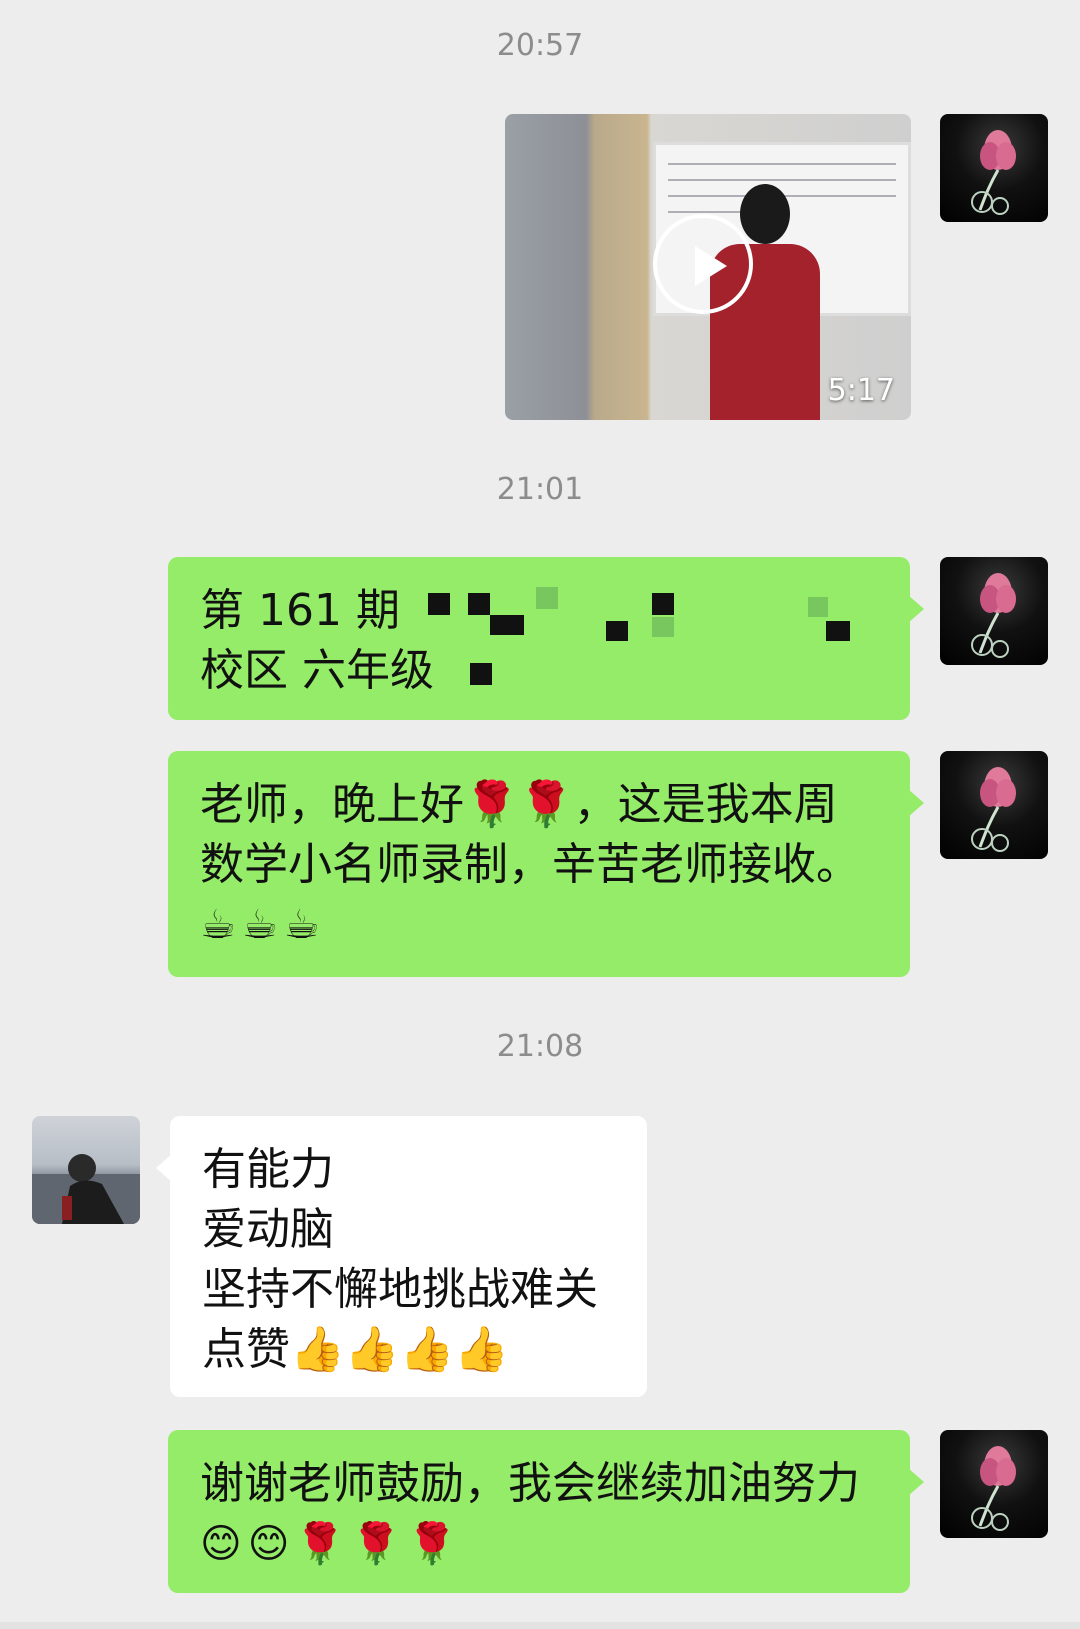 The height and width of the screenshot is (1629, 1080). What do you see at coordinates (331, 1544) in the screenshot?
I see `message-line: 😊😊🌹🌹🌹` at bounding box center [331, 1544].